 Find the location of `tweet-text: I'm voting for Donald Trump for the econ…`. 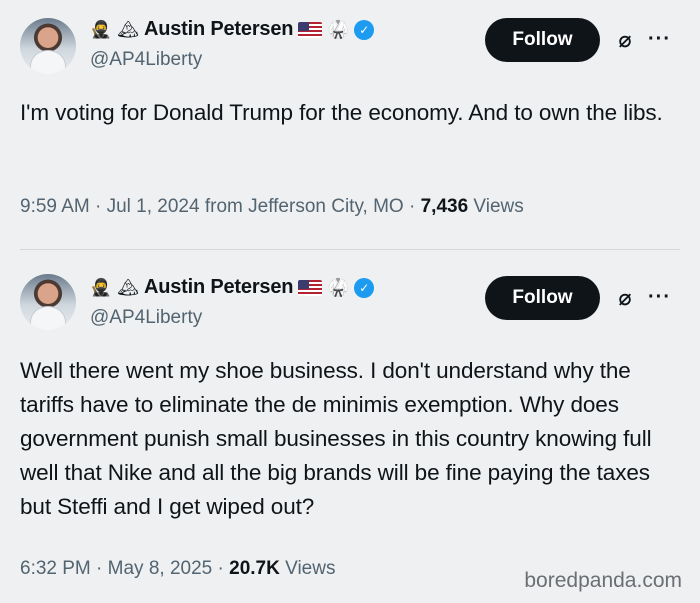

tweet-text: I'm voting for Donald Trump for the econ… is located at coordinates (341, 112).